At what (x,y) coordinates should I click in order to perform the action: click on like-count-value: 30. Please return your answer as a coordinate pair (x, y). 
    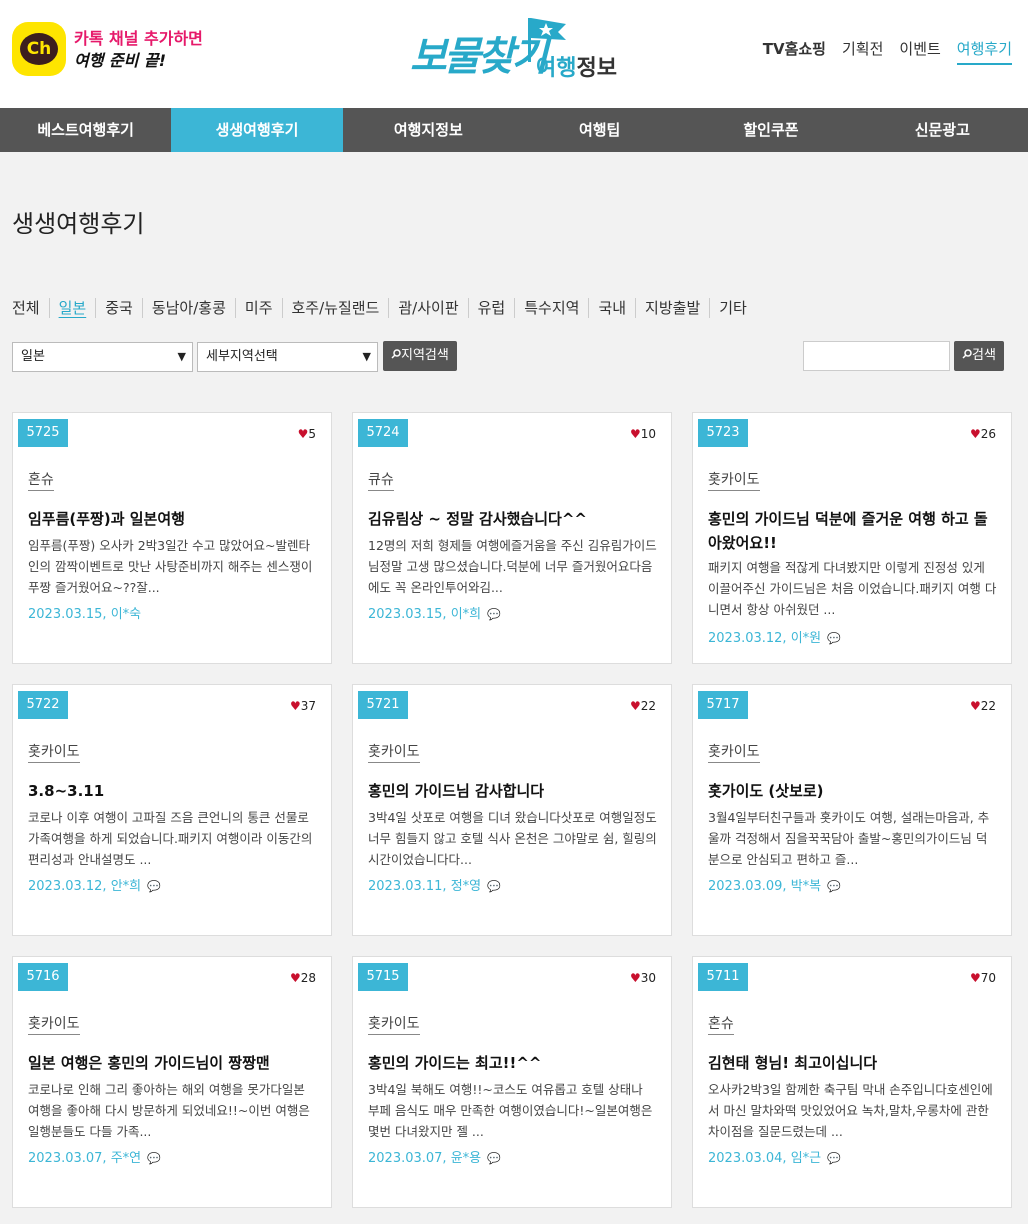
    Looking at the image, I should click on (648, 978).